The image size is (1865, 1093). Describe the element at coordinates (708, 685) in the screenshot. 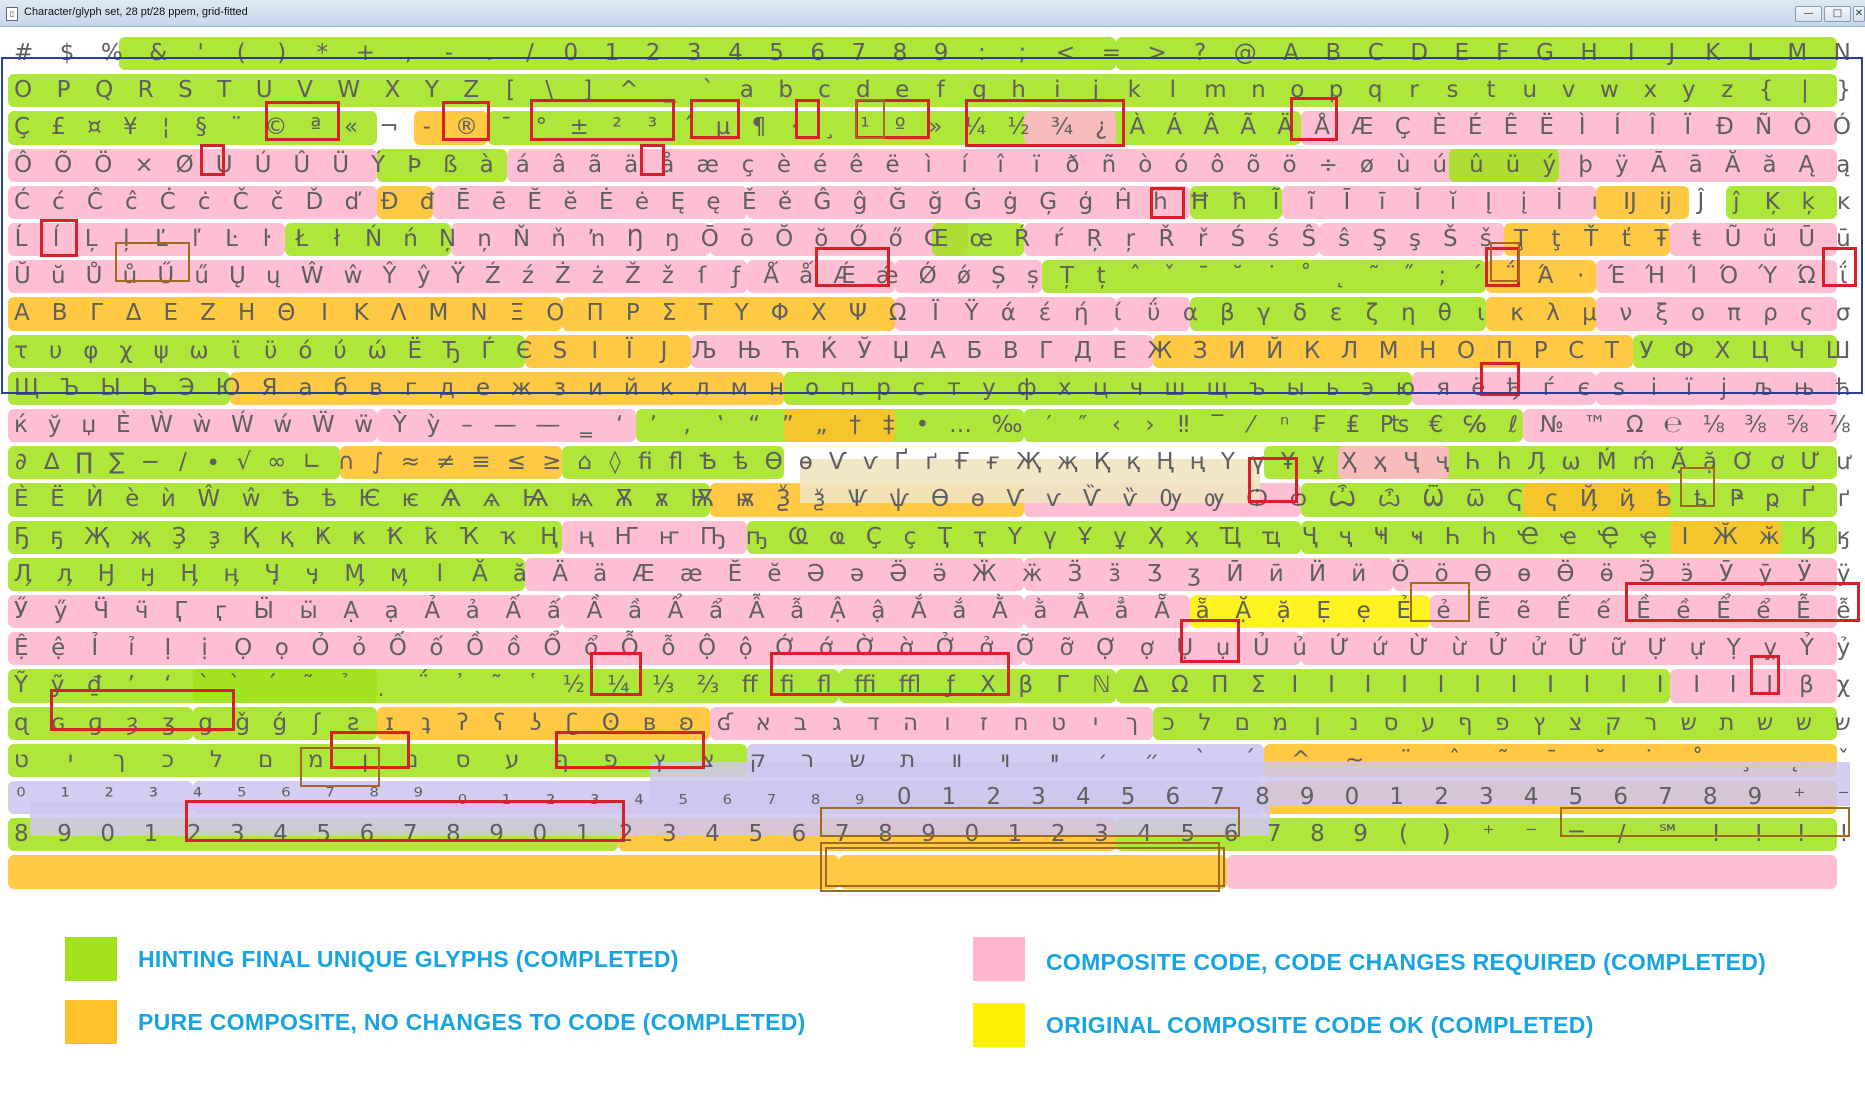

I see `glyph-cell: ⅔` at that location.